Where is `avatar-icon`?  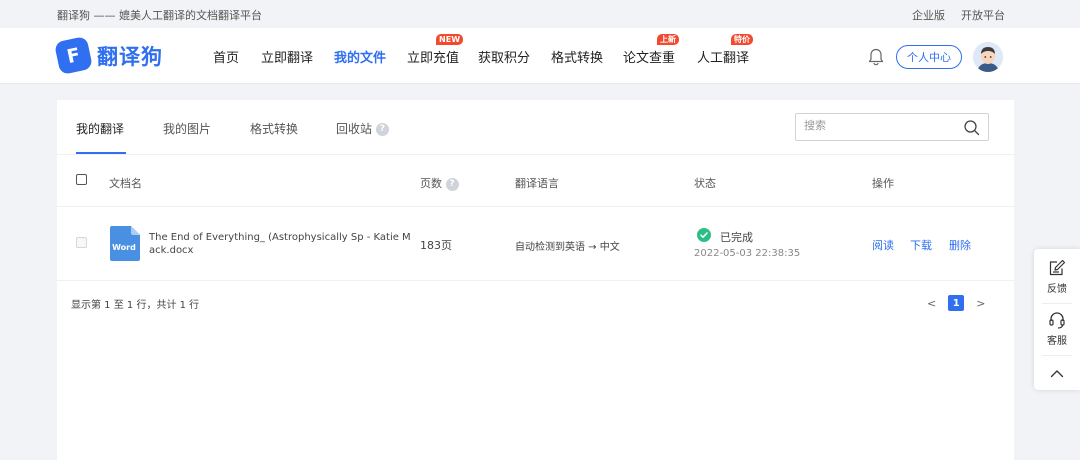 avatar-icon is located at coordinates (988, 57).